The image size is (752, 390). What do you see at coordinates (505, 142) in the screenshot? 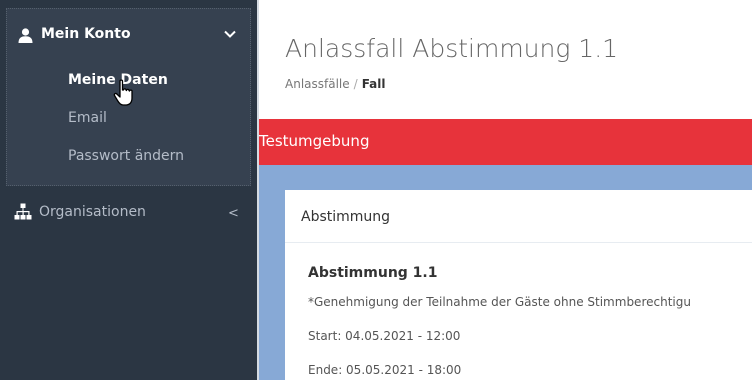
I see `environment-banner: Testumgebung` at bounding box center [505, 142].